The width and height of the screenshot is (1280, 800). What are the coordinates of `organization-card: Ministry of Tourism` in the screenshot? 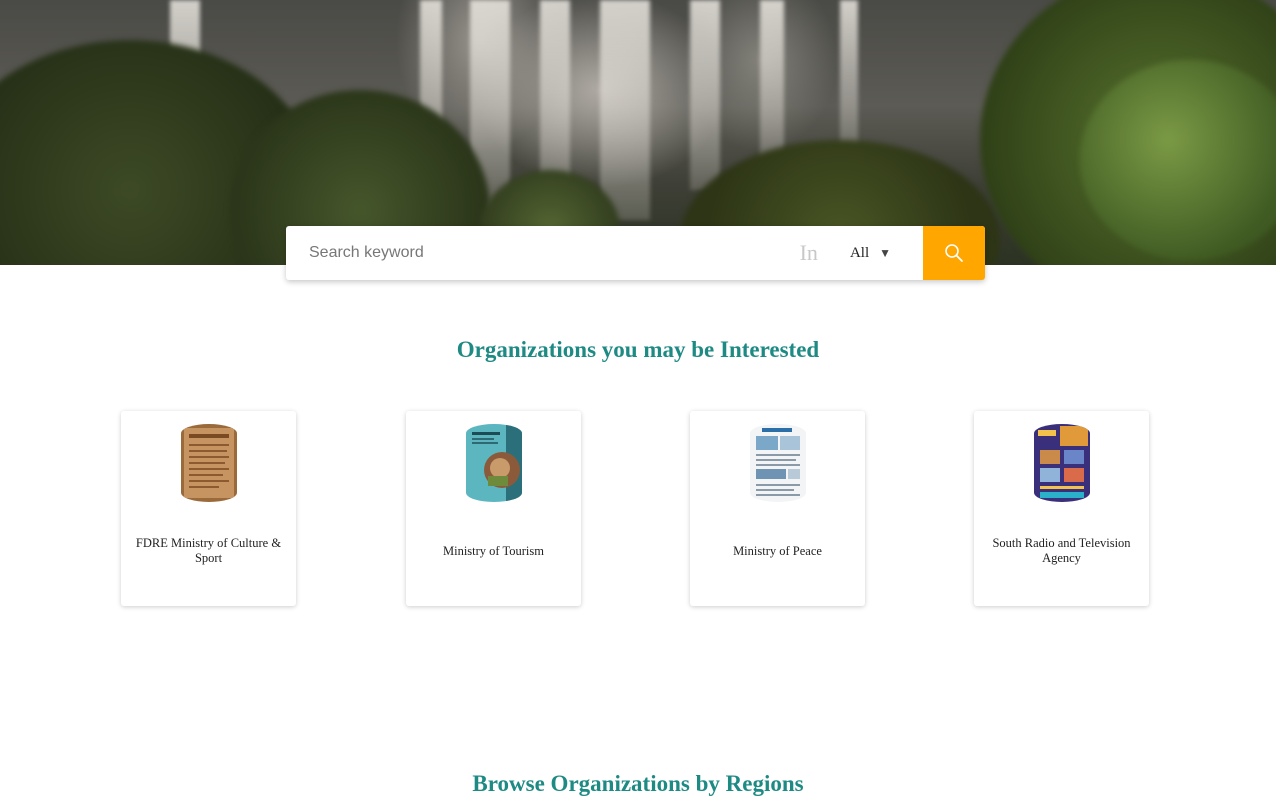 It's located at (493, 508).